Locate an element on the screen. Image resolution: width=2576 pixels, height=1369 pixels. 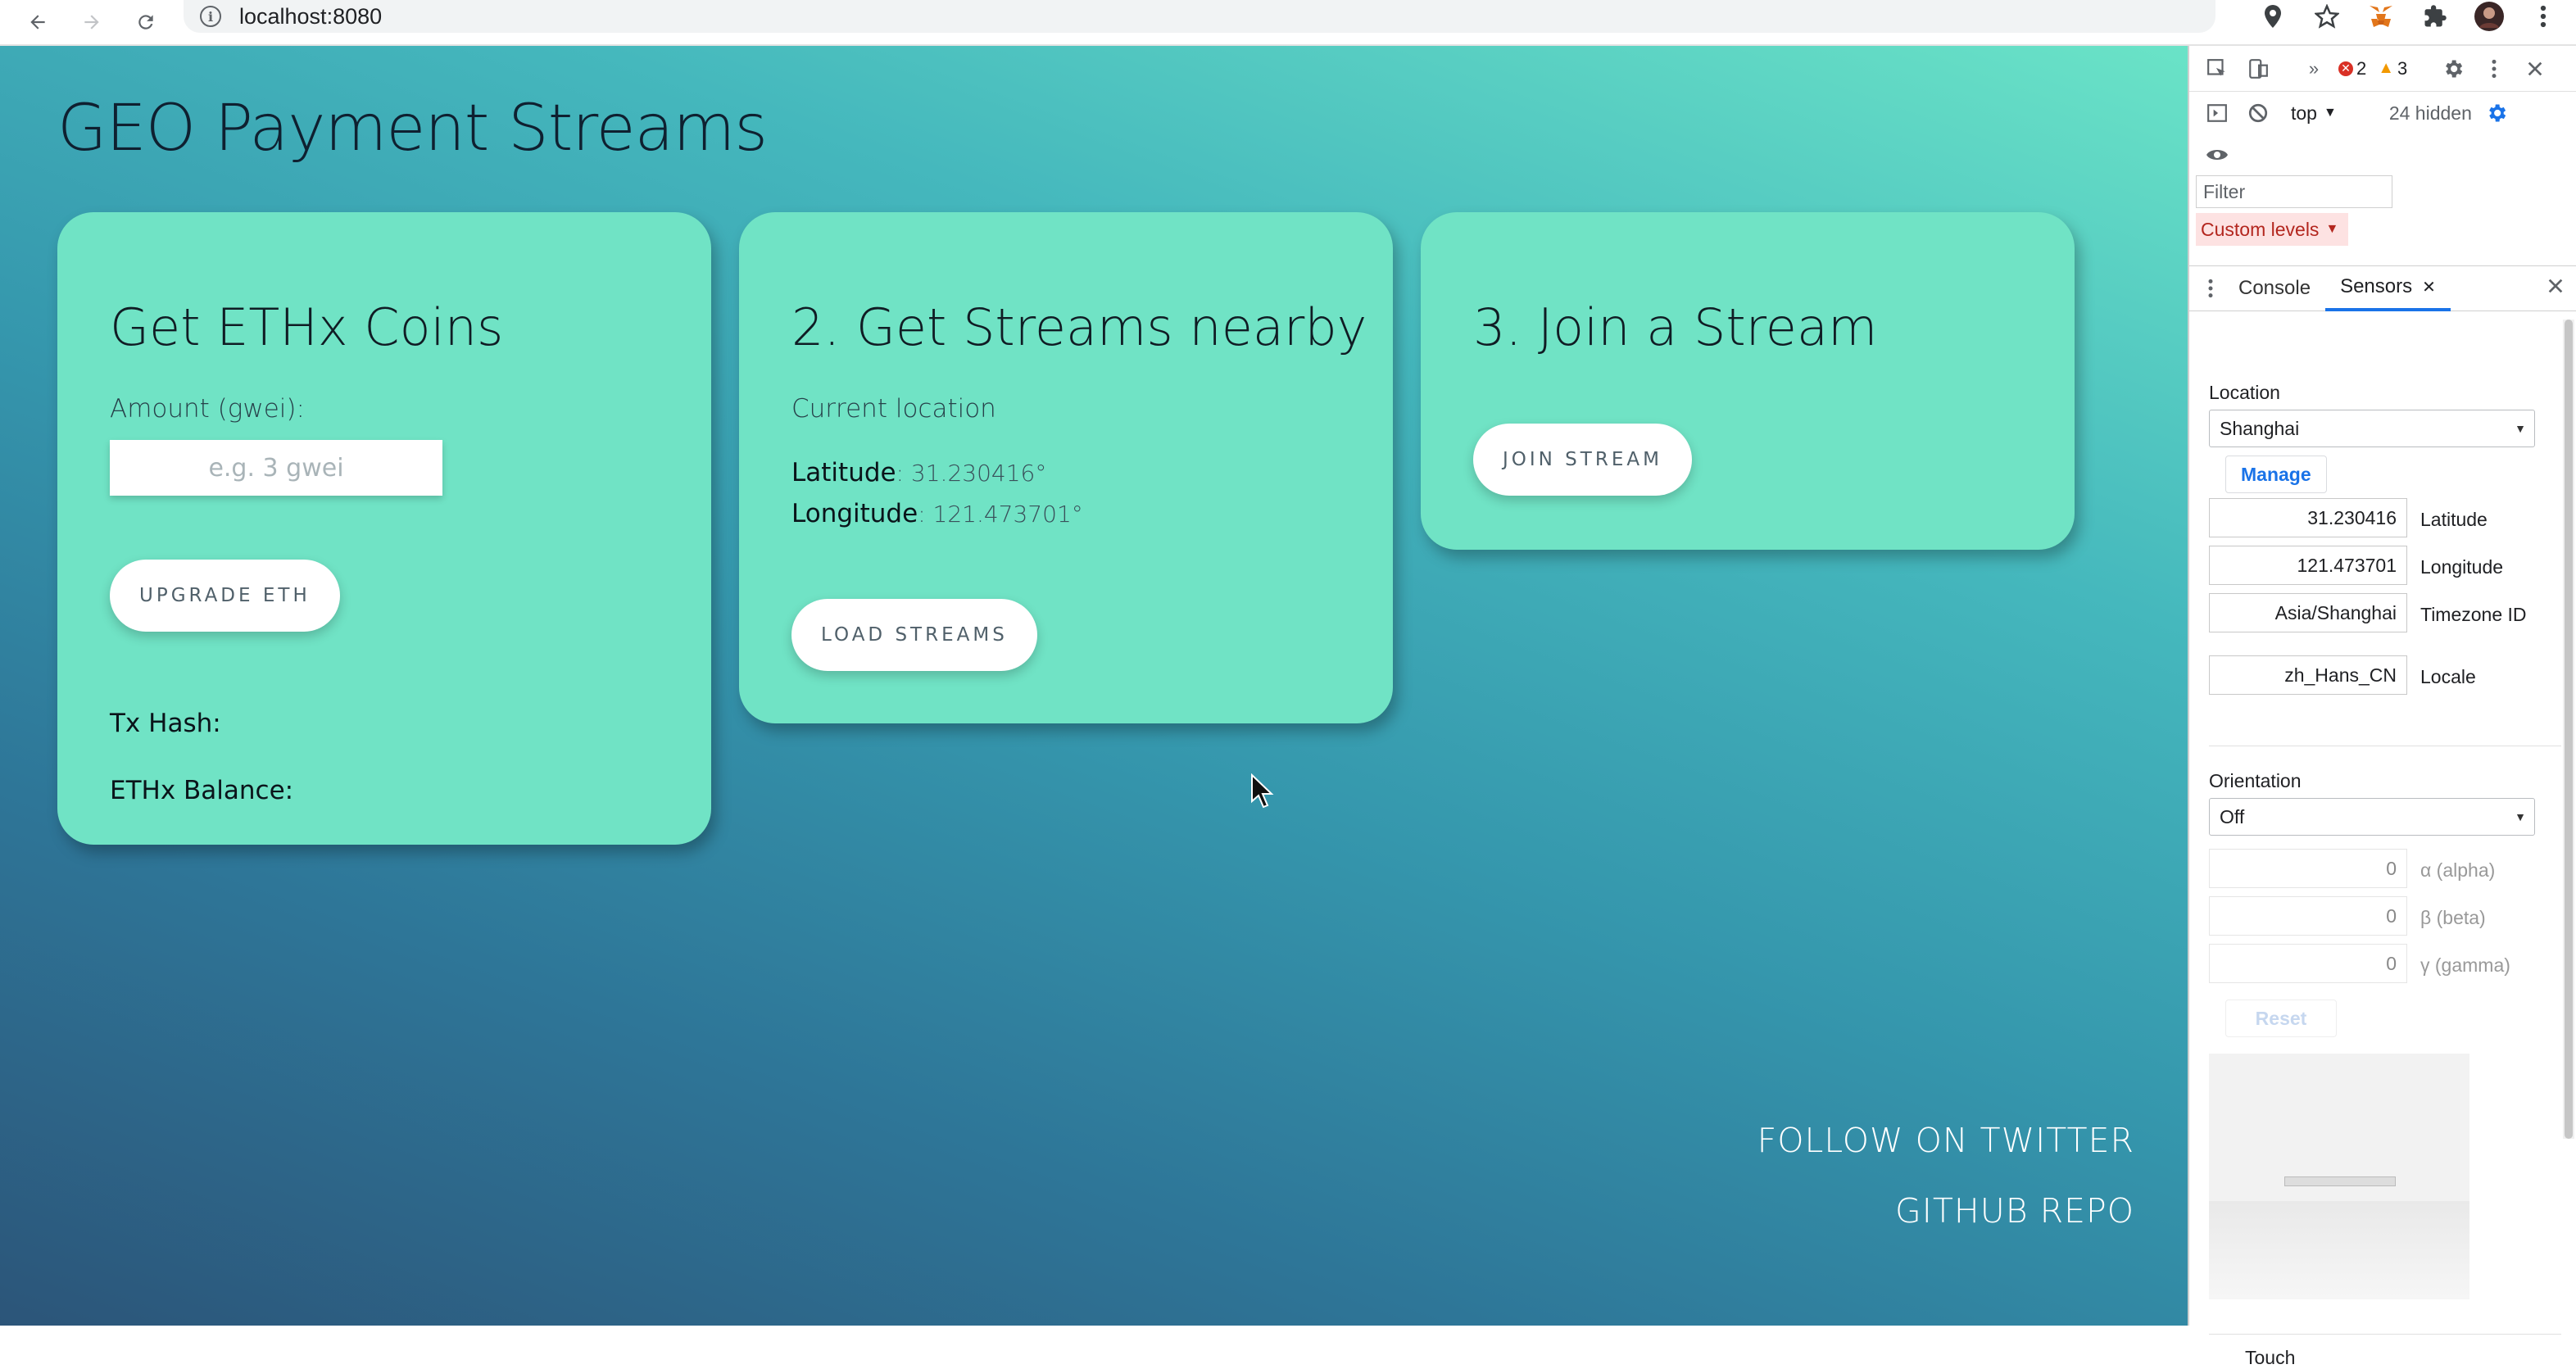
console-filter-input: Filter is located at coordinates (2294, 192).